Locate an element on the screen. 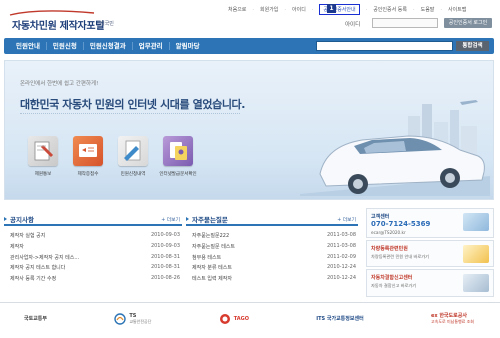 The height and width of the screenshot is (338, 500). list-item-title: 첨부용 테스트 is located at coordinates (207, 257).